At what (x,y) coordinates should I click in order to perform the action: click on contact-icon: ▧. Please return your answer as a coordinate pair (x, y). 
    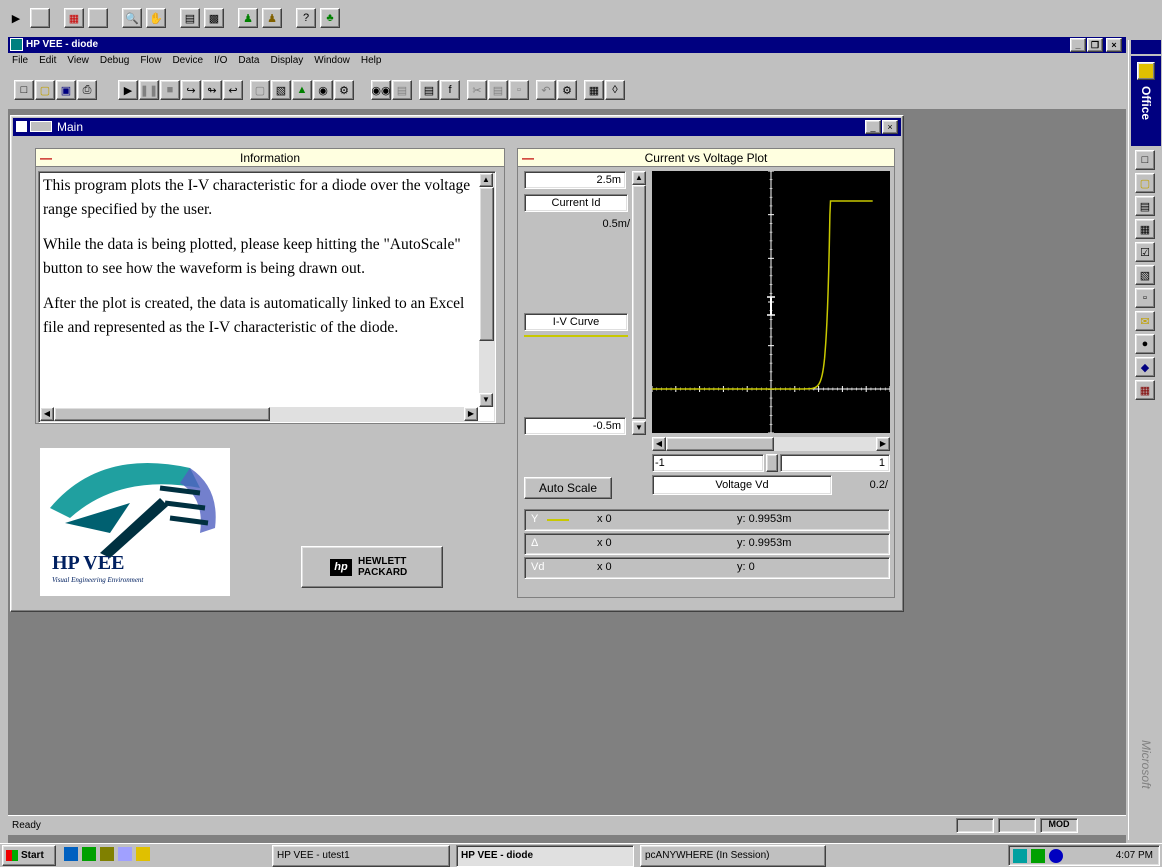
    Looking at the image, I should click on (1145, 275).